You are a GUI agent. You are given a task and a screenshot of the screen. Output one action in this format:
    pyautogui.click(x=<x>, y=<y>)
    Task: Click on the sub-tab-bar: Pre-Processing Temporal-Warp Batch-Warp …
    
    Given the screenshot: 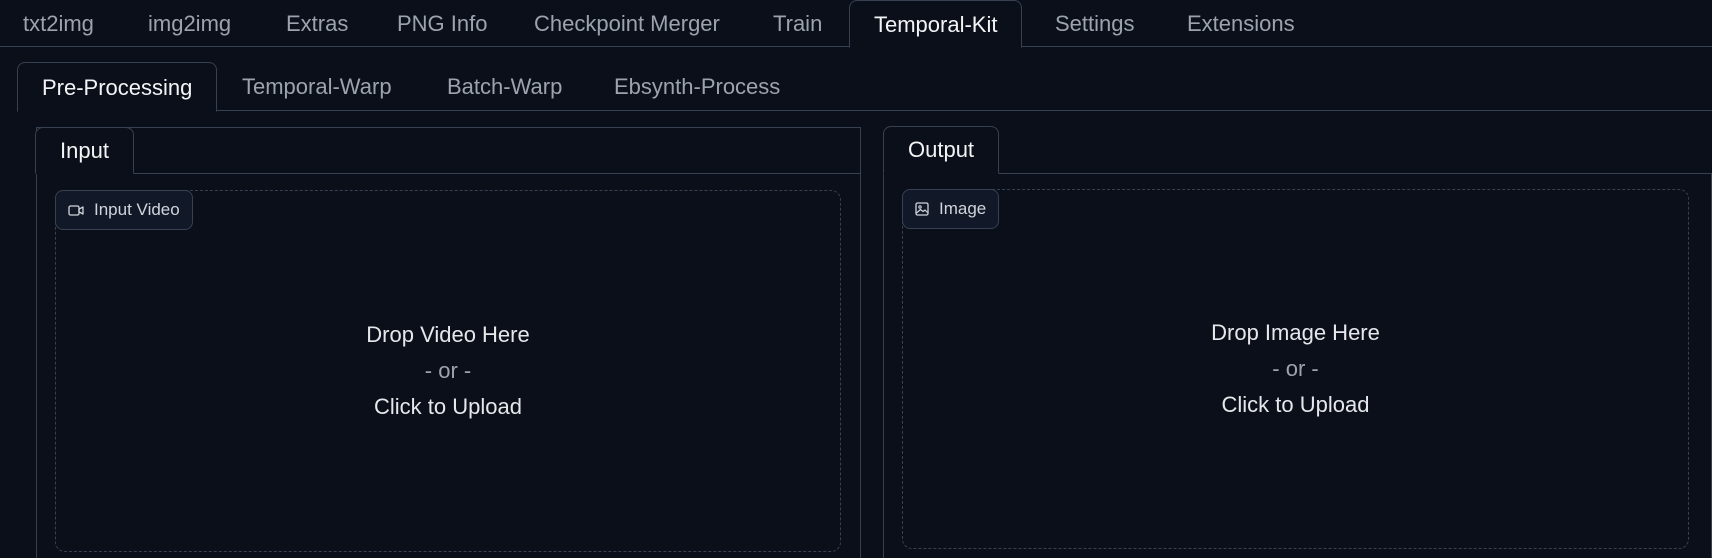 What is the action you would take?
    pyautogui.click(x=864, y=87)
    